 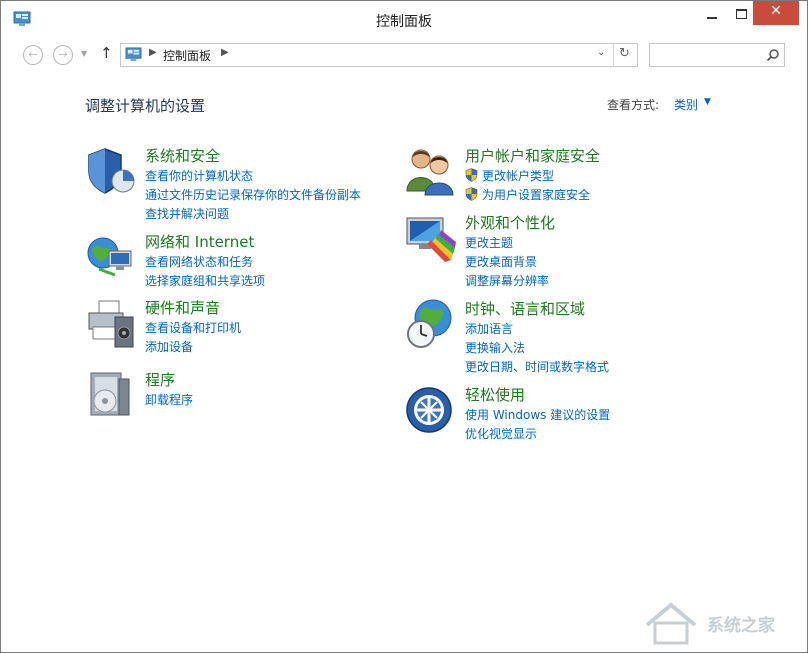 I want to click on link-network-status: 查看网络状态和任务, so click(x=199, y=261).